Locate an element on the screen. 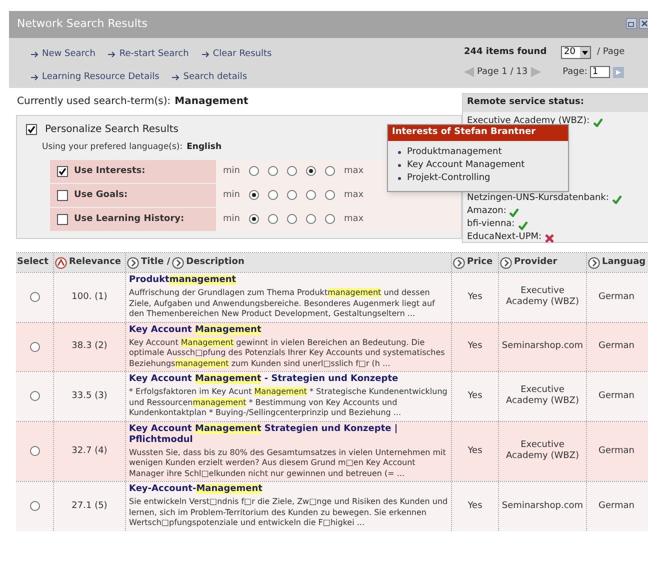 Image resolution: width=648 pixels, height=583 pixels. service-name: Executive Academy (WBZ): is located at coordinates (528, 121).